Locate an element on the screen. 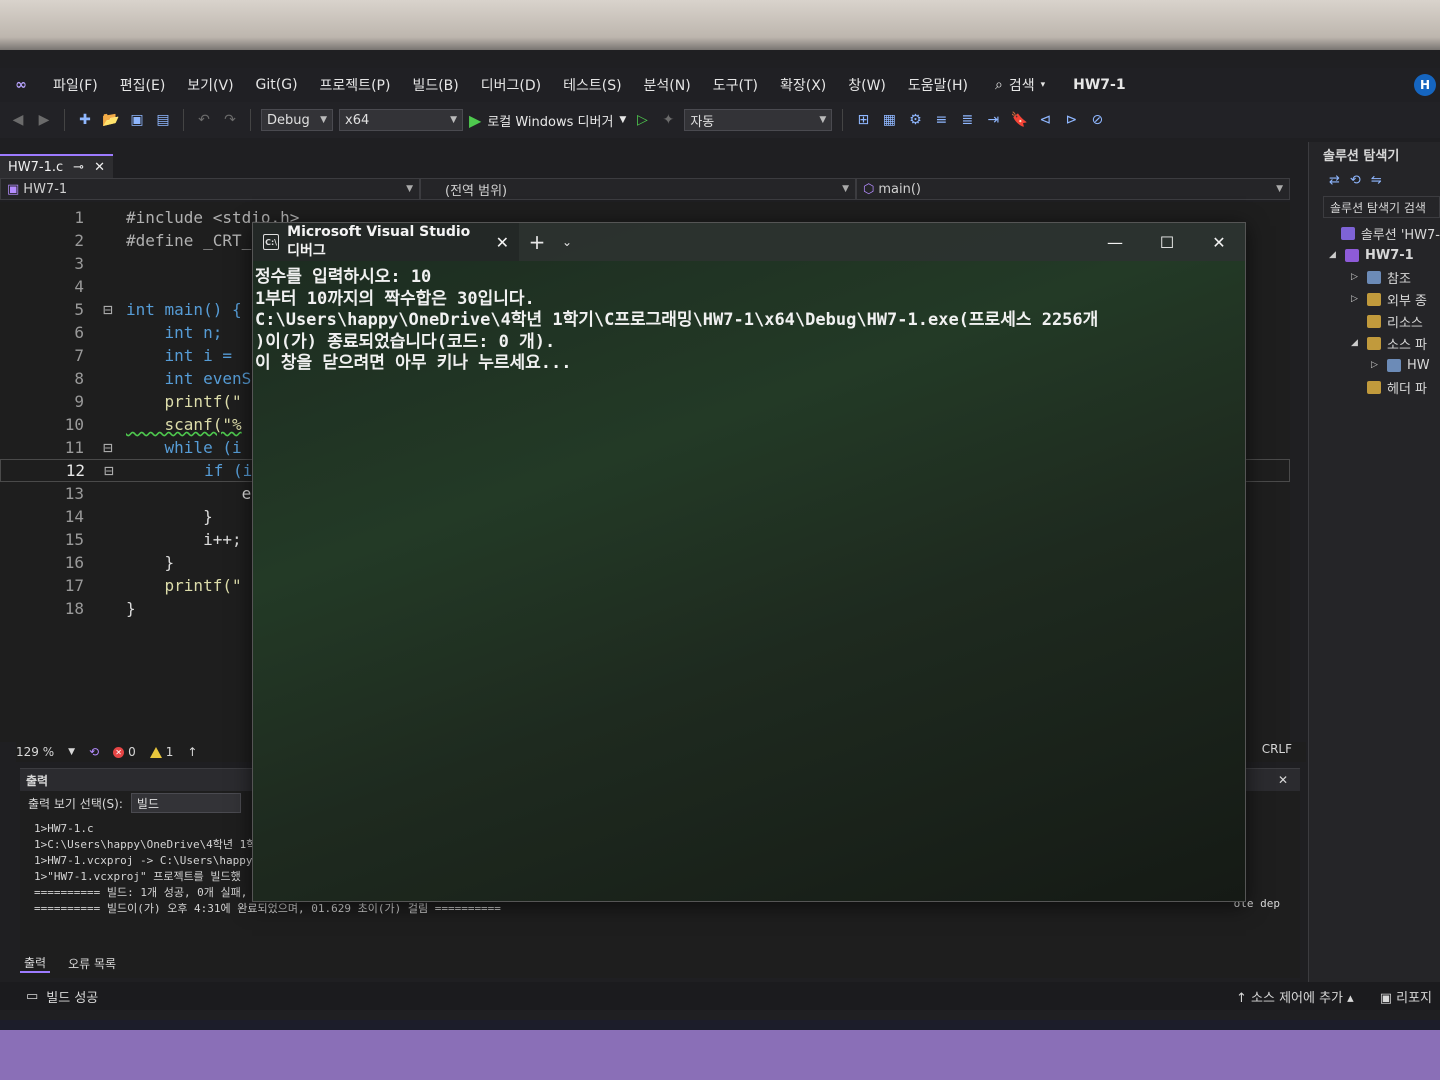  editor-tab-strip: HW7-1.c ⊸ ✕ is located at coordinates (650, 166).